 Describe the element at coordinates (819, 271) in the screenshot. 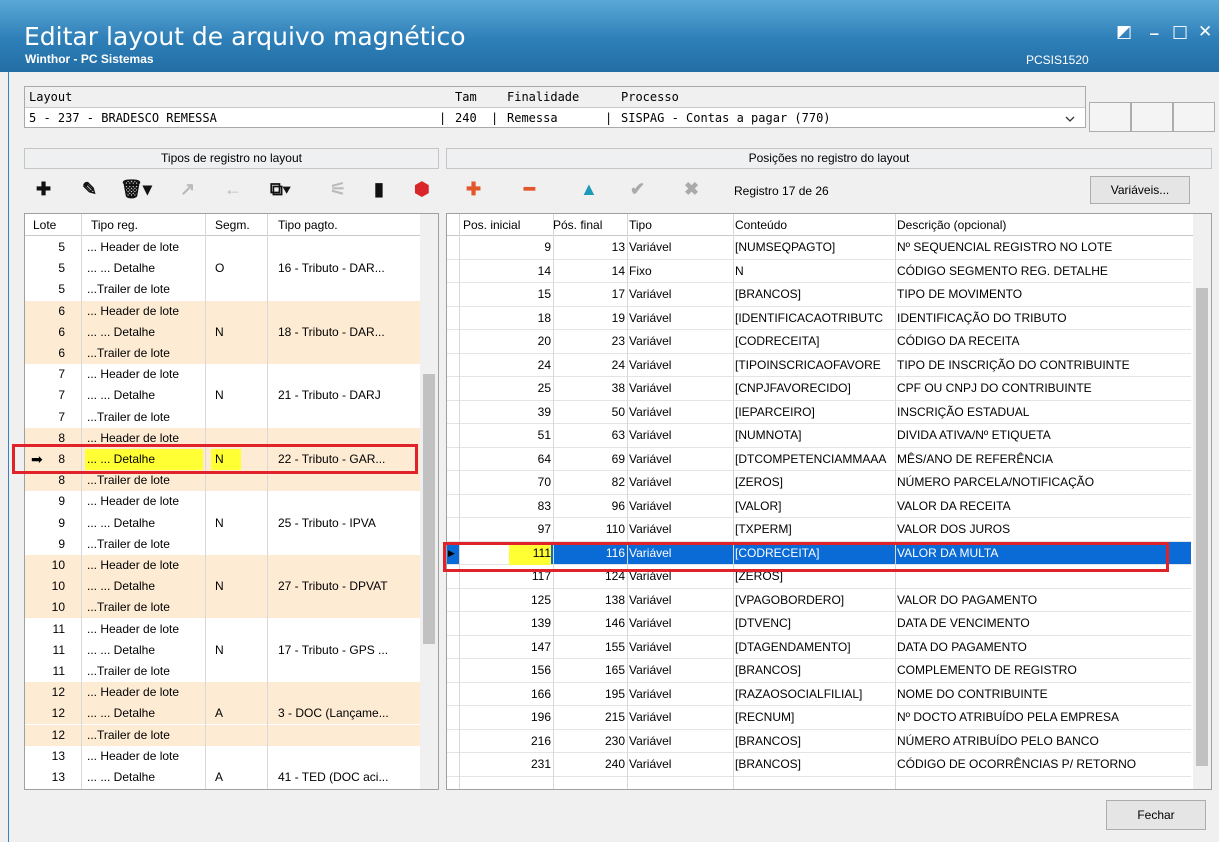

I see `position-row: 14 14 Fixo N CÓDIGO SEGMENTO REG. DETALHE` at that location.